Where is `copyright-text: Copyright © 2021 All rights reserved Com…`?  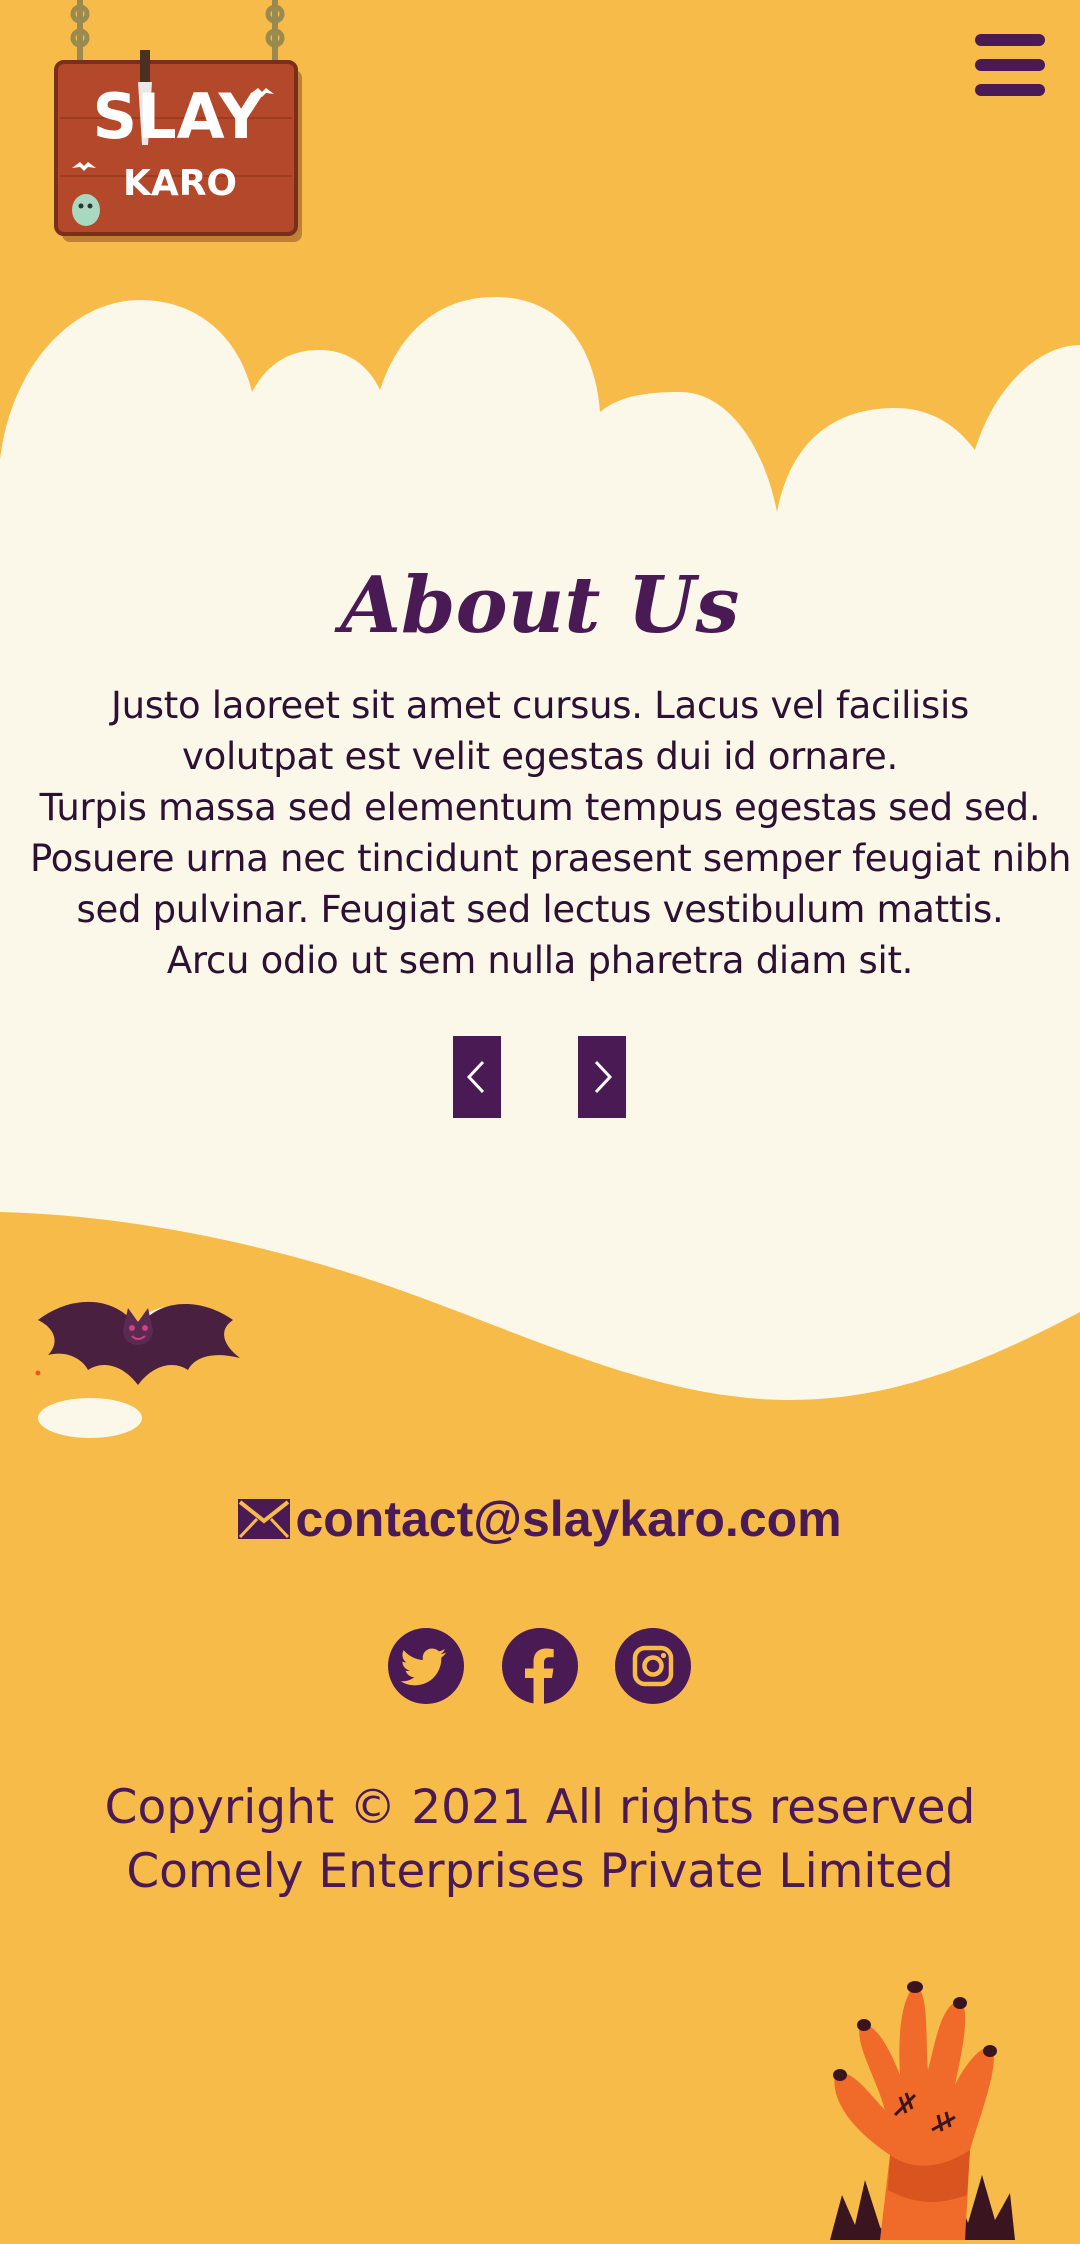
copyright-text: Copyright © 2021 All rights reserved Com… is located at coordinates (540, 1840).